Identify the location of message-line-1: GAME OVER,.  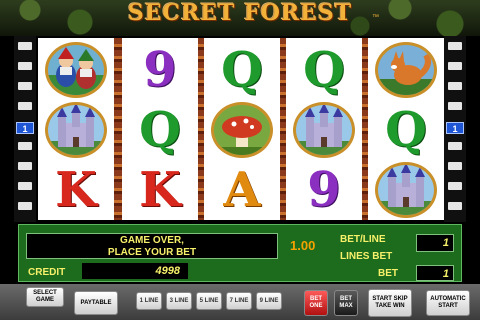
(152, 240).